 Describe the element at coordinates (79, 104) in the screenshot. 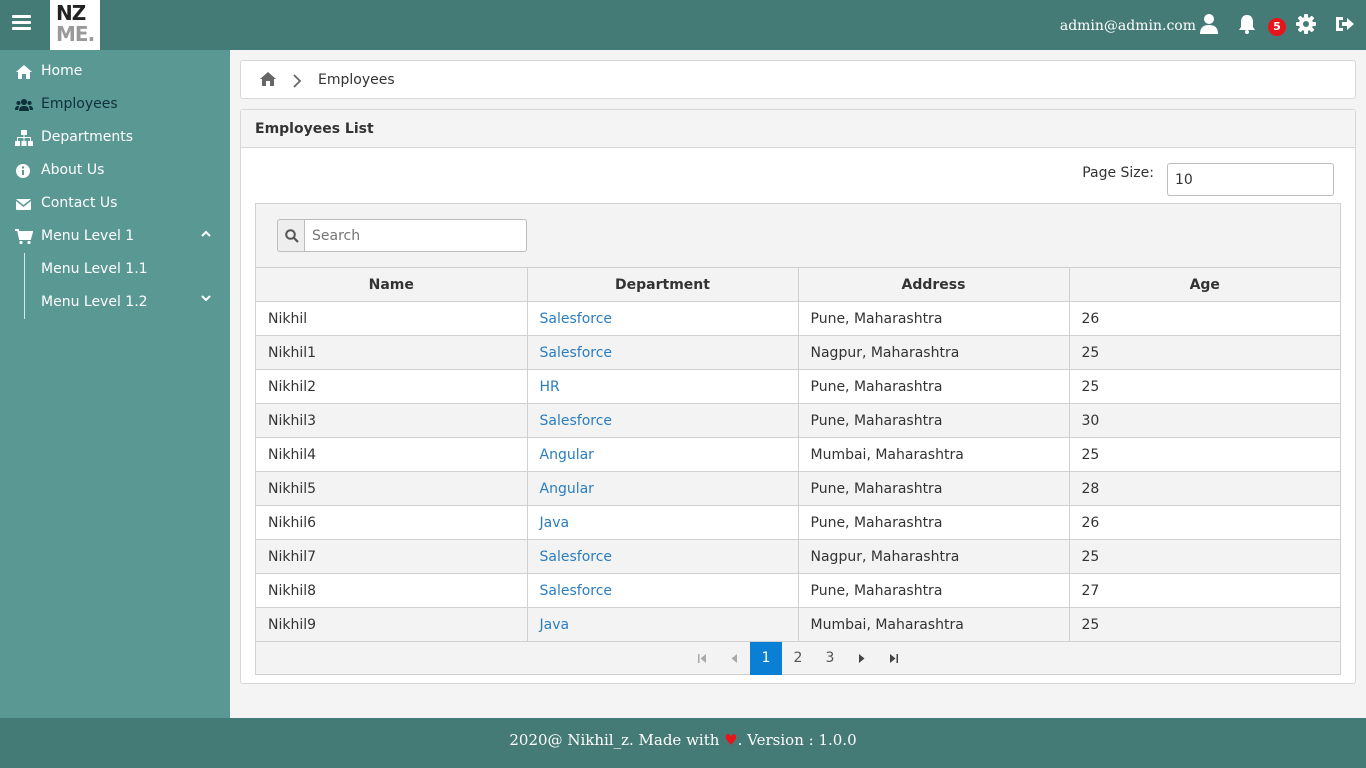

I see `sidebar-item-label: Employees` at that location.